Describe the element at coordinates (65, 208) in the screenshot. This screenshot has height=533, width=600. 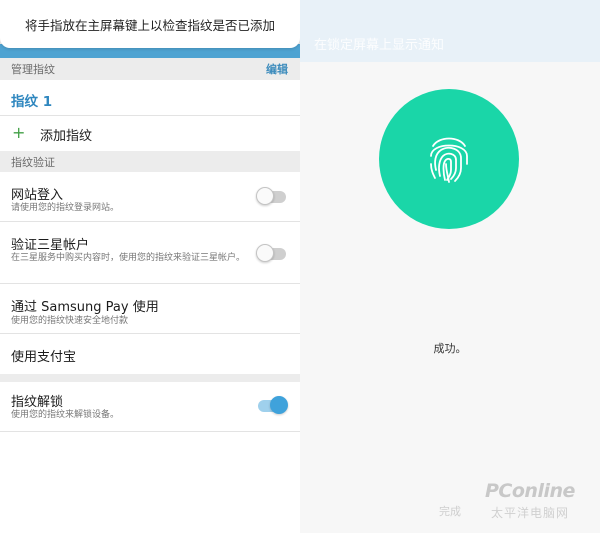
I see `website-login-desc: 请使用您的指纹登录网站。` at that location.